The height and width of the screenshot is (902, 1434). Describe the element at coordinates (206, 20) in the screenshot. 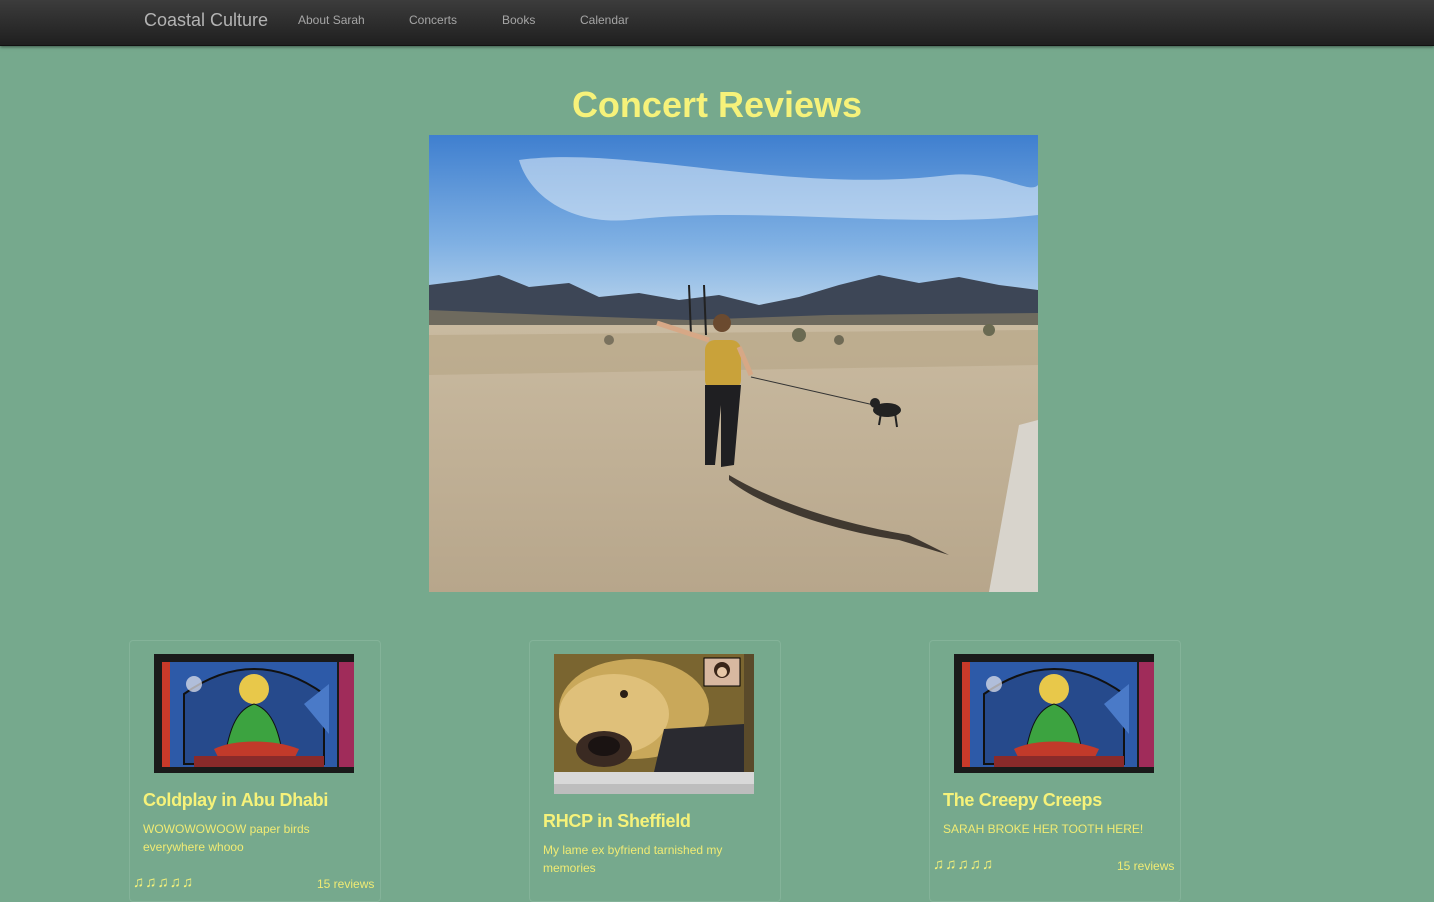

I see `brand-link: Coastal Culture` at that location.